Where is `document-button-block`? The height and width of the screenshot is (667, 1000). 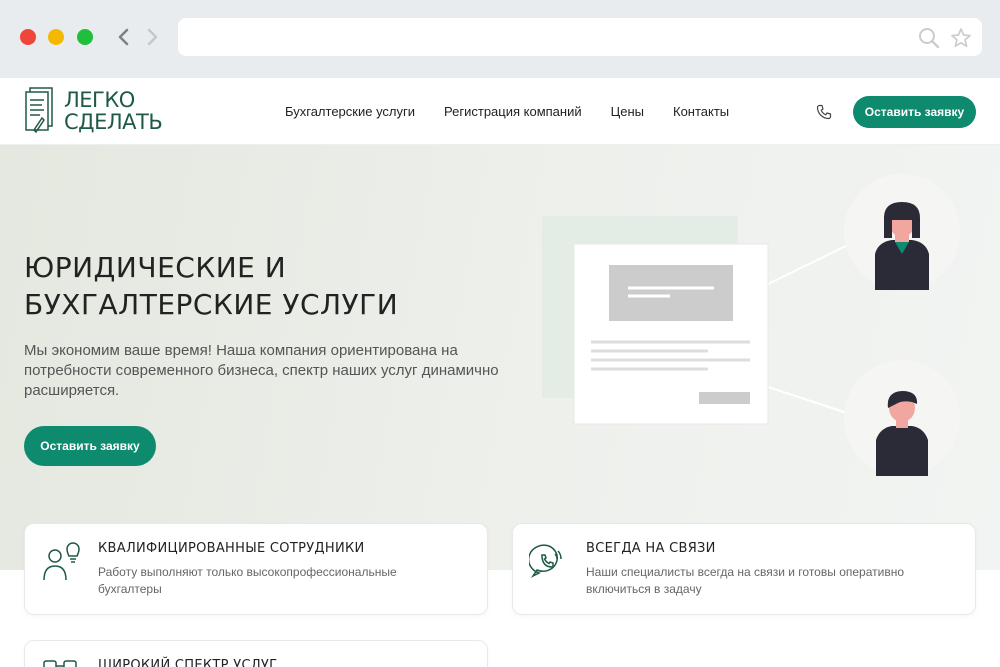 document-button-block is located at coordinates (724, 398).